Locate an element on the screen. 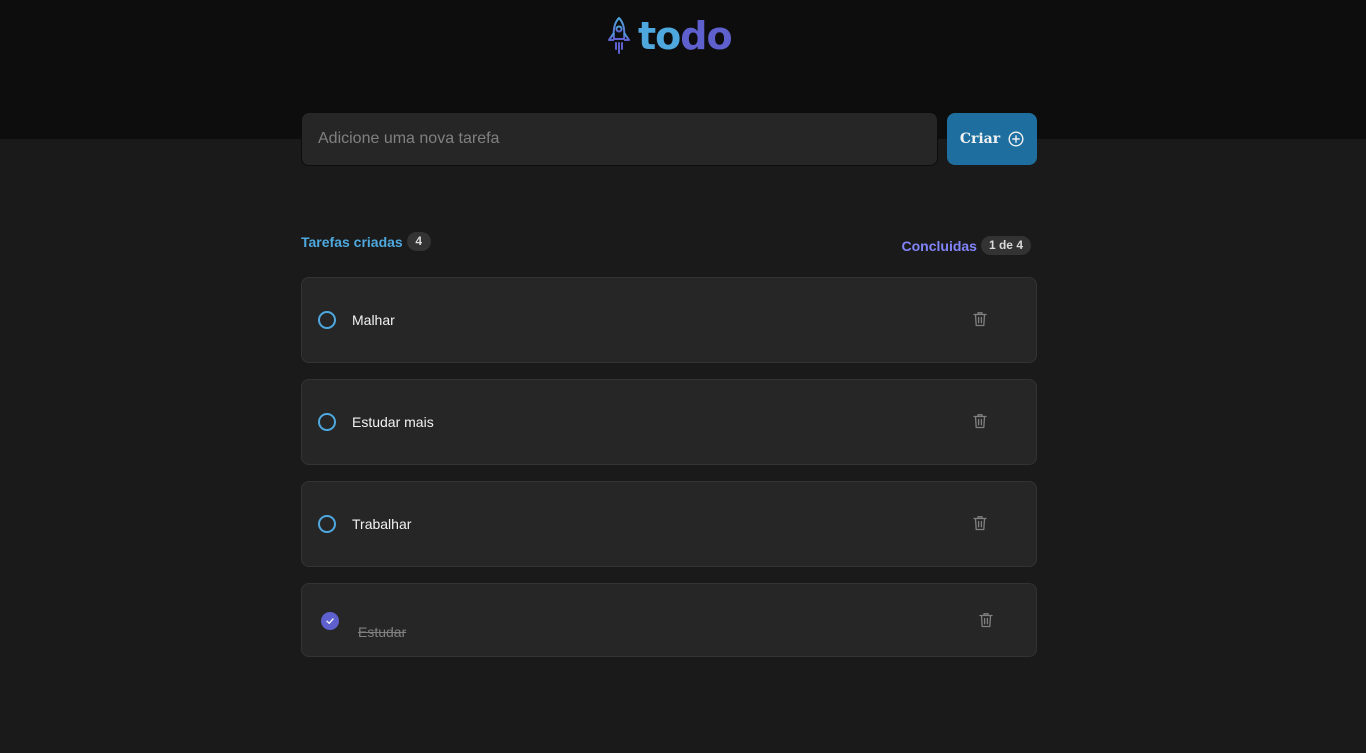 The width and height of the screenshot is (1366, 753). logo: todo is located at coordinates (669, 36).